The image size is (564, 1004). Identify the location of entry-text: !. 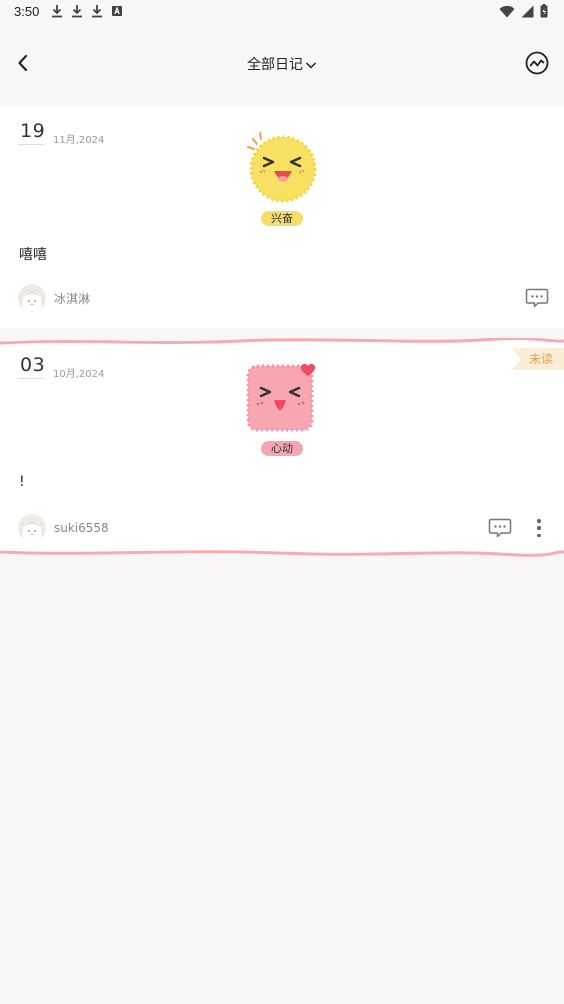
(22, 482).